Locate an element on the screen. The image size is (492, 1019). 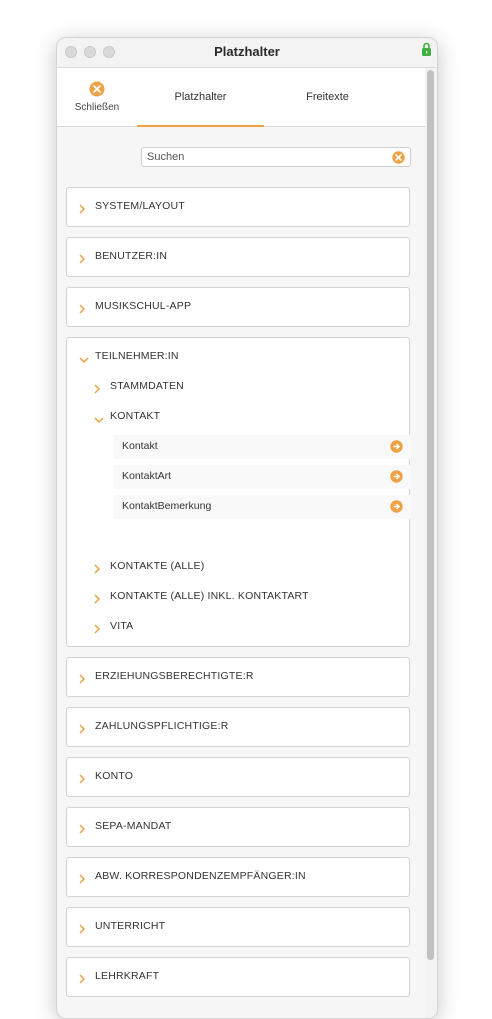
category-label: BENUTZER:IN is located at coordinates (131, 256).